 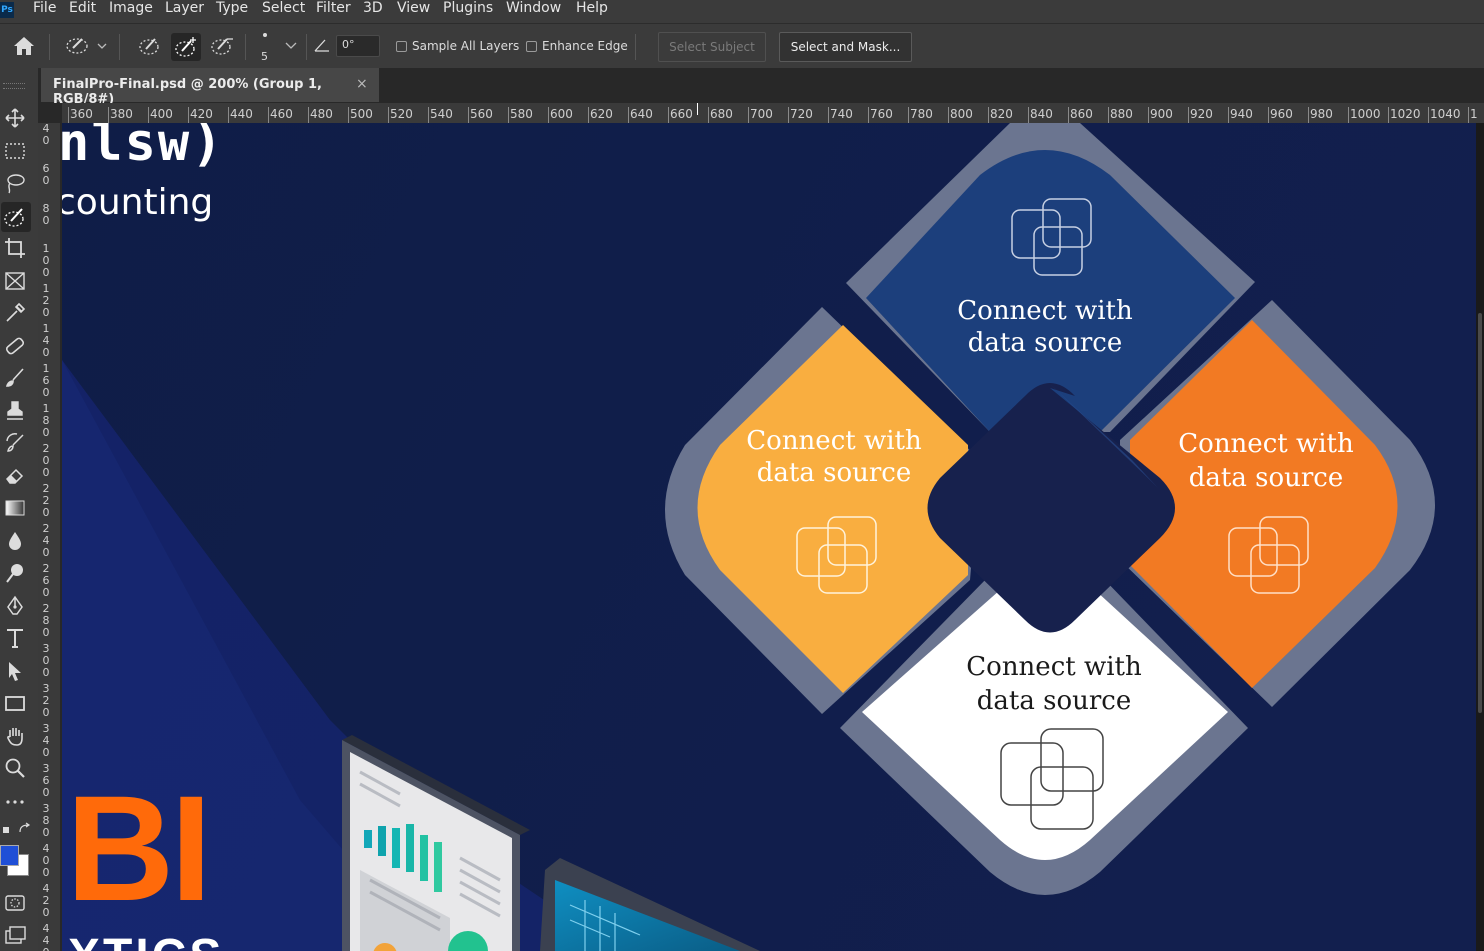 I want to click on menu-3d: 3D, so click(x=373, y=8).